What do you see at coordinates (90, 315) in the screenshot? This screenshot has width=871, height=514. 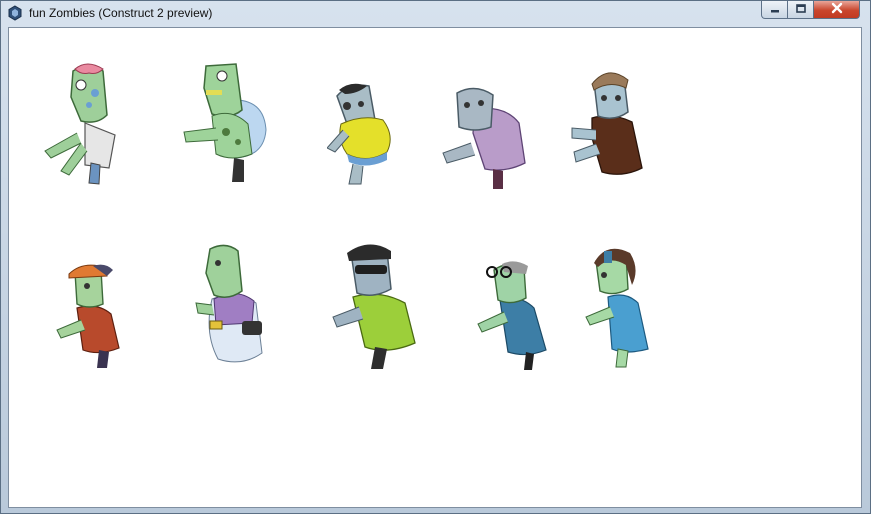 I see `zombie-cap-kid` at bounding box center [90, 315].